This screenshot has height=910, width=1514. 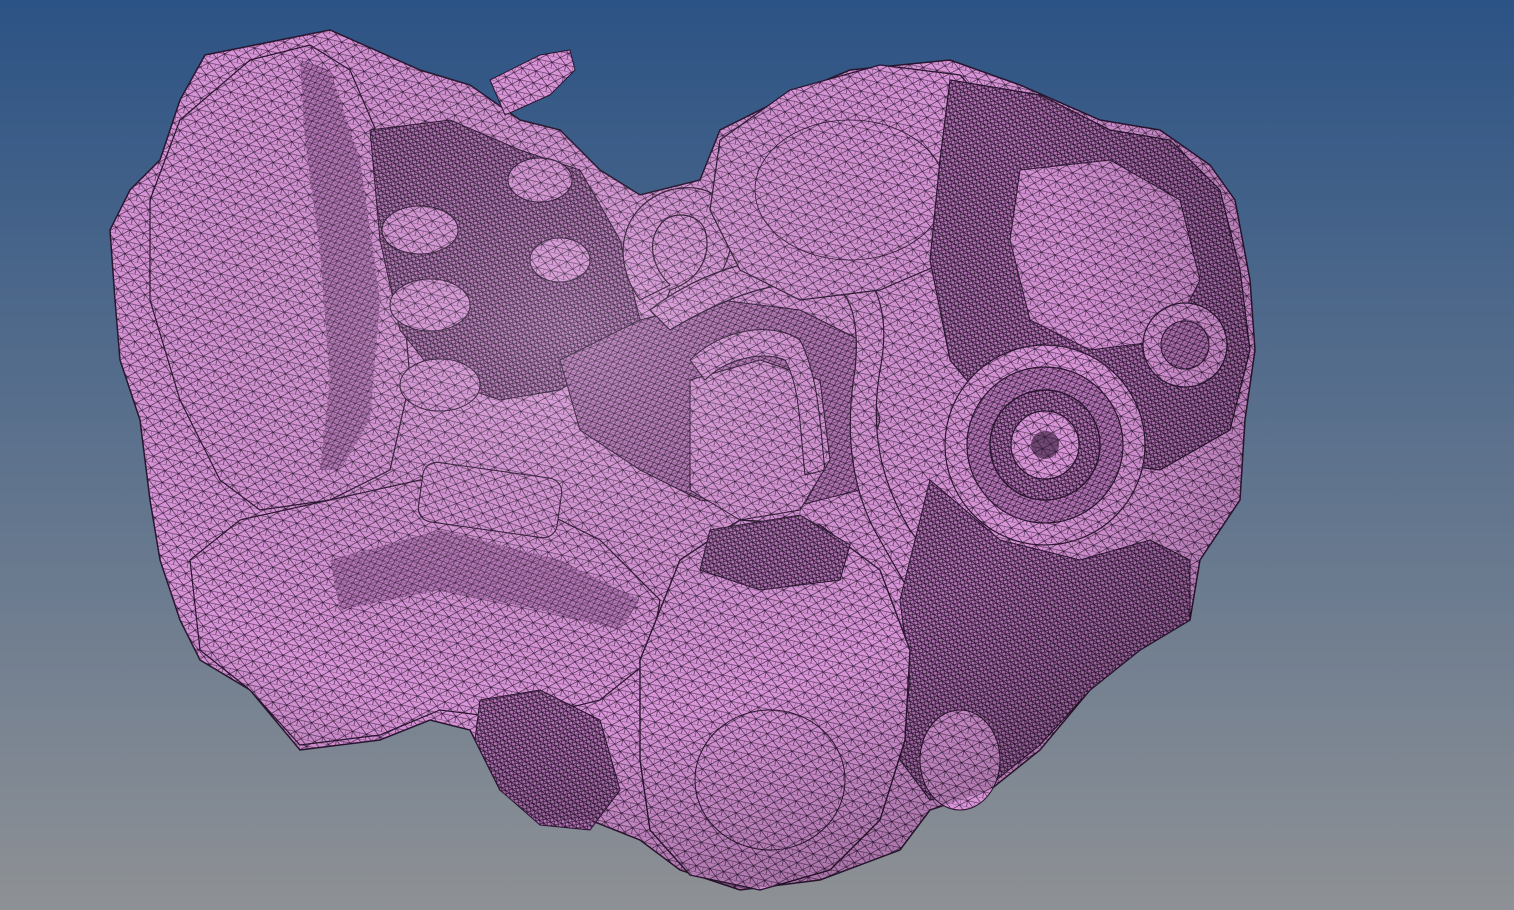 I want to click on idler-pulley, so click(x=1185, y=345).